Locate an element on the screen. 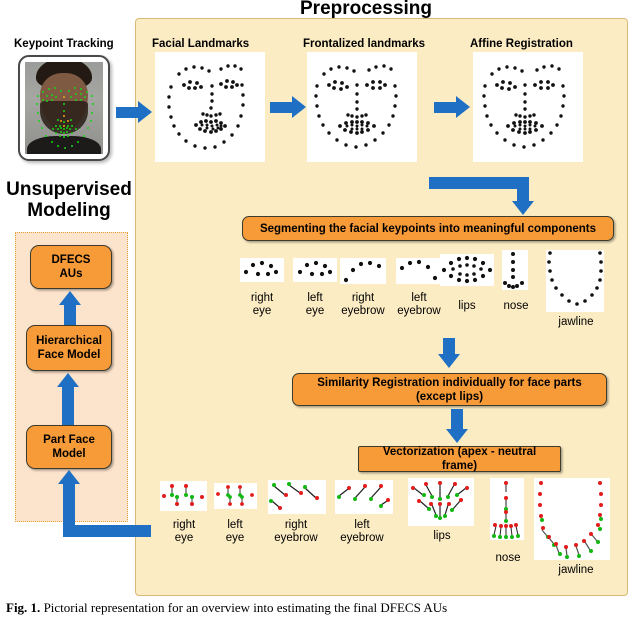  part-face-model-label: Part Face Model is located at coordinates (69, 447).